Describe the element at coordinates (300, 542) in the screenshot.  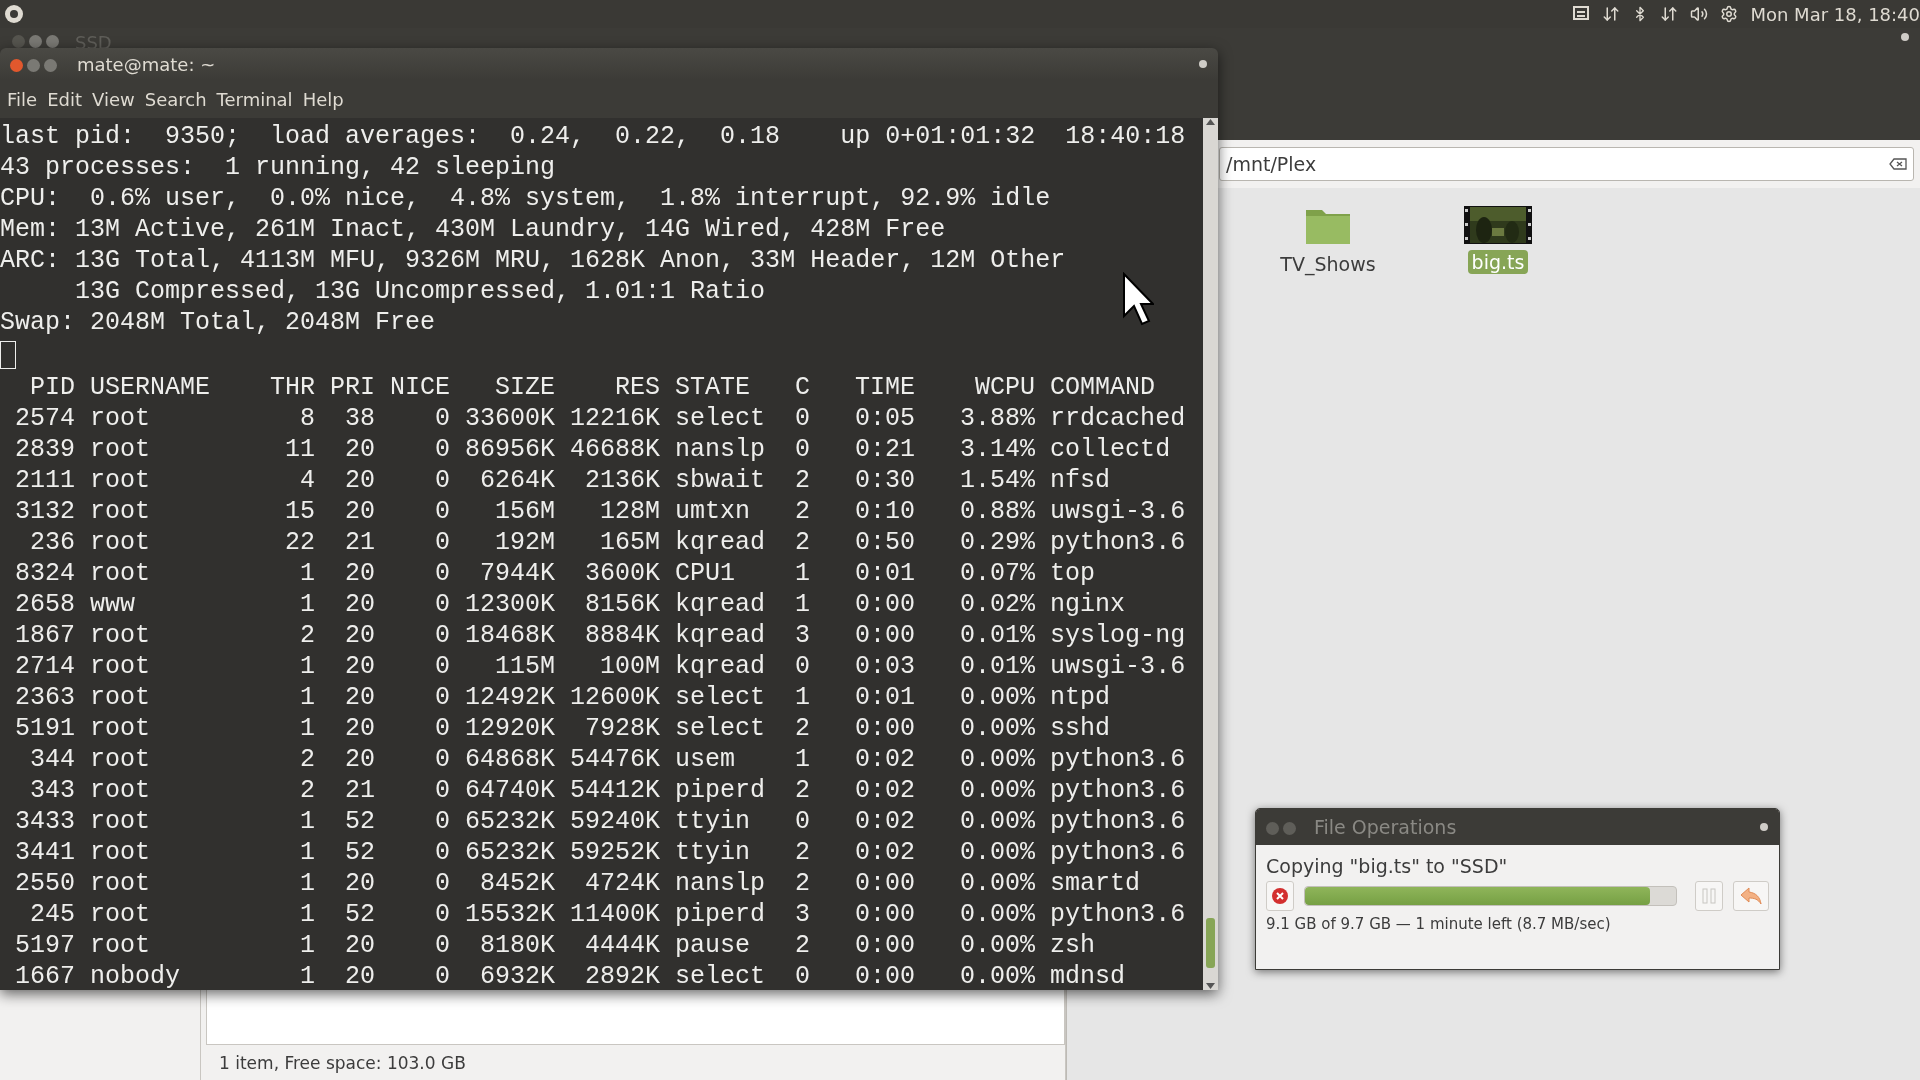
I see `table-cell-text: 22` at that location.